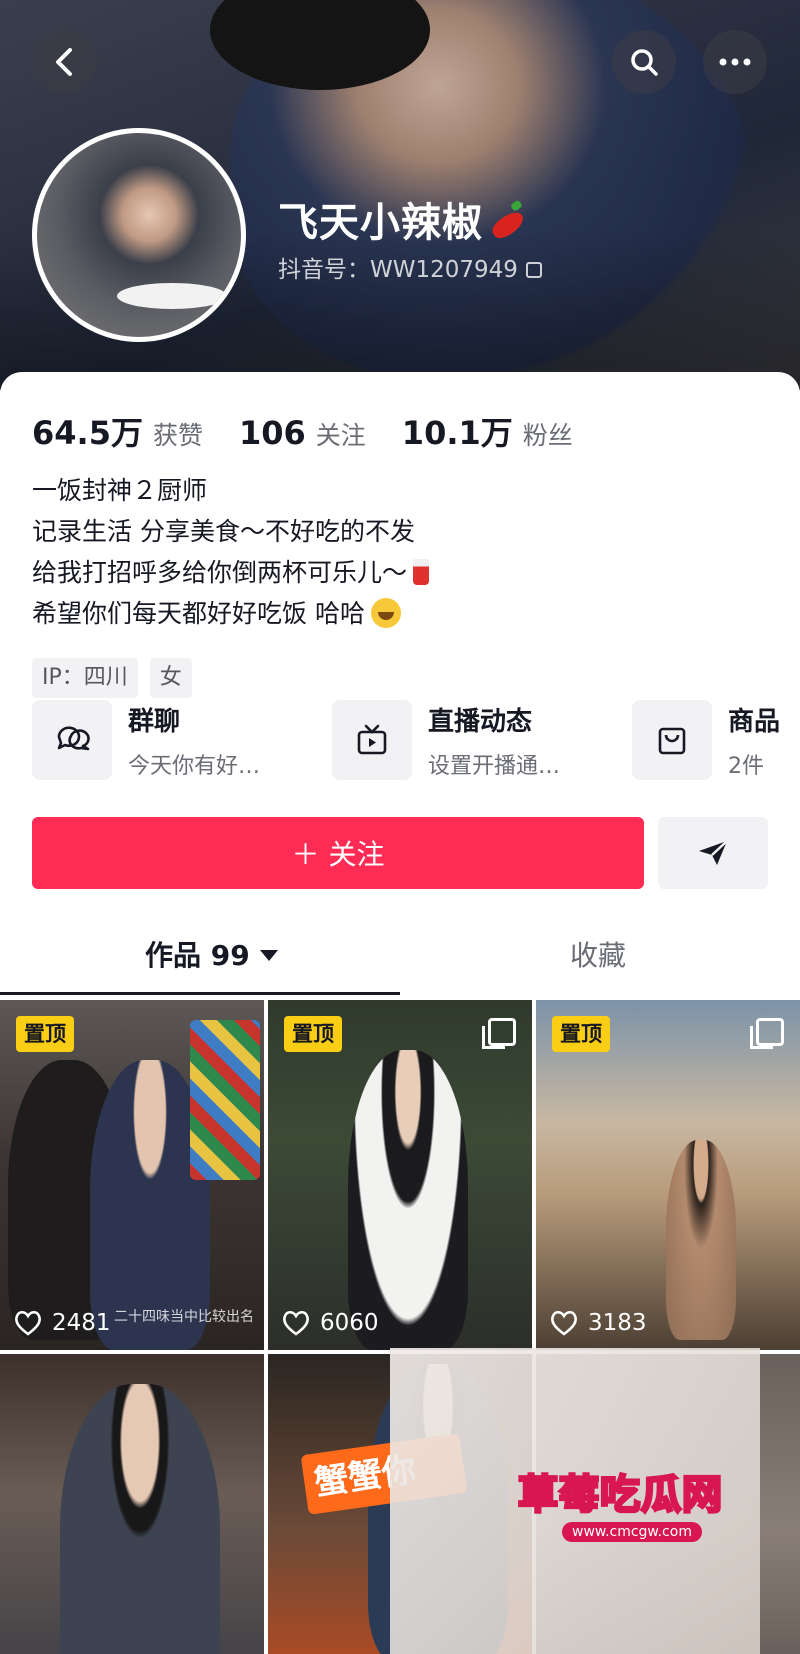 This screenshot has width=800, height=1654. I want to click on video-thumbnail, so click(132, 1504).